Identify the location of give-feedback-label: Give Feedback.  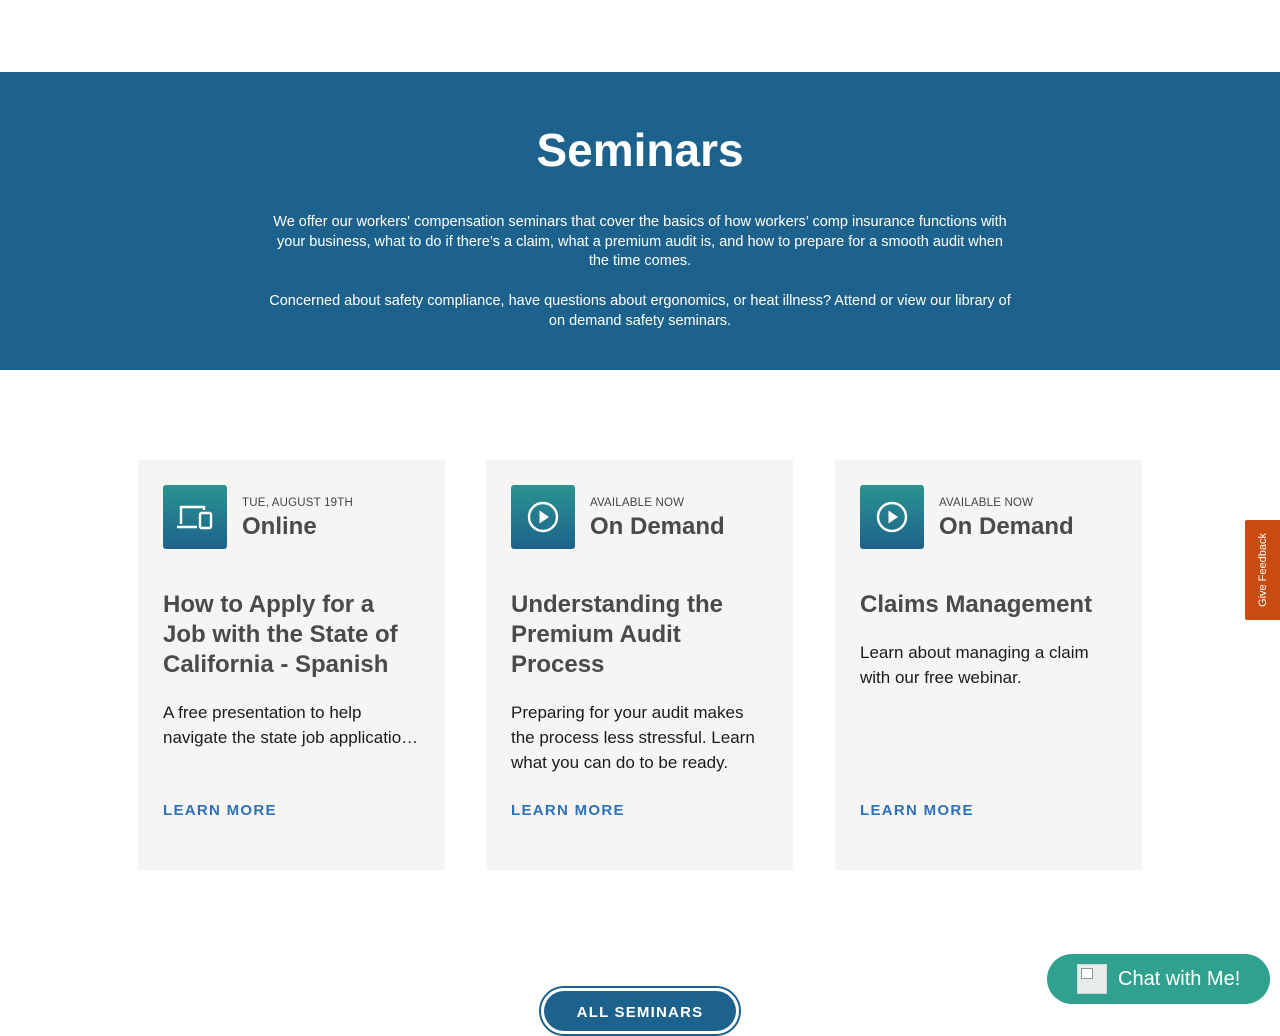
(1262, 570).